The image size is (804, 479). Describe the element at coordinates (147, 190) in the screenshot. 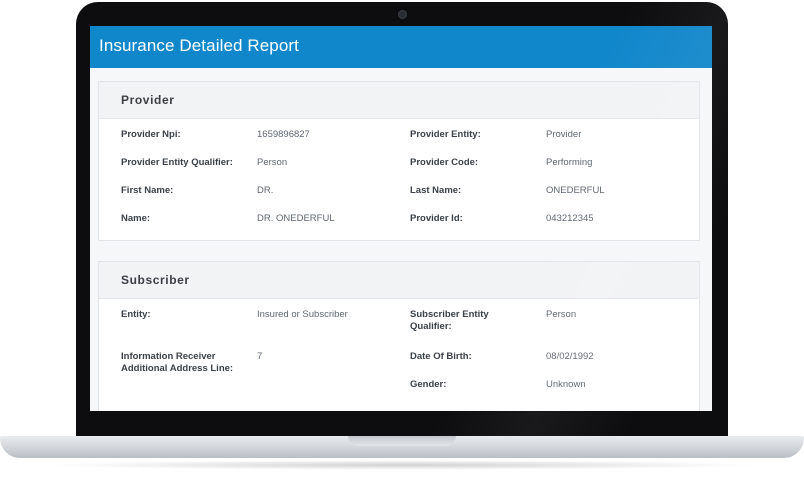

I see `field-label: First Name:` at that location.